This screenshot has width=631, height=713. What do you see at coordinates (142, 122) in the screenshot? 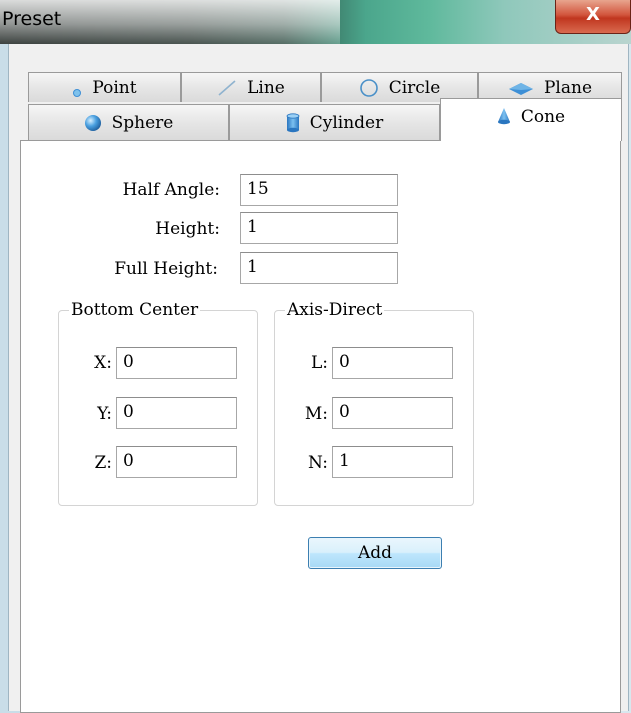
I see `tab-sphere-label: Sphere` at bounding box center [142, 122].